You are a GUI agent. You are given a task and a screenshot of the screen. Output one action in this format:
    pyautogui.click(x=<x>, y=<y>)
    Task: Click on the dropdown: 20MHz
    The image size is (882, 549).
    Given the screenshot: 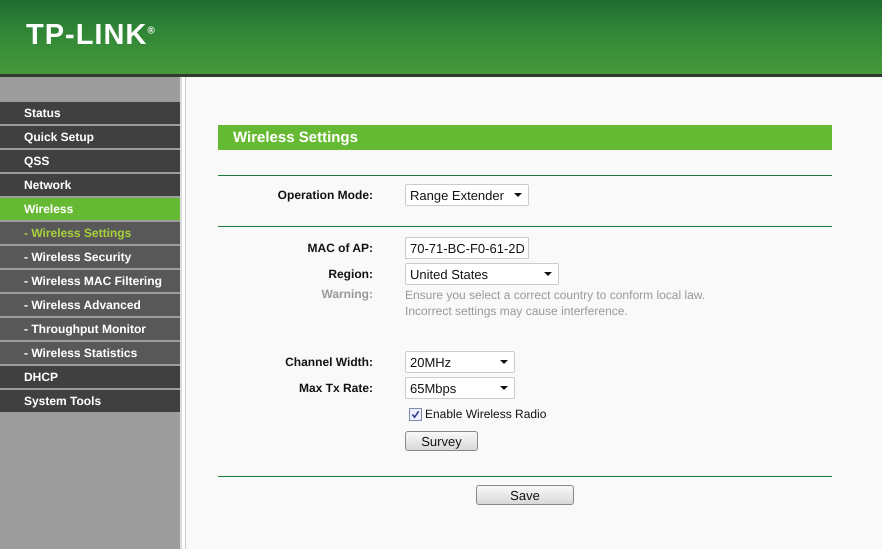 What is the action you would take?
    pyautogui.click(x=460, y=362)
    